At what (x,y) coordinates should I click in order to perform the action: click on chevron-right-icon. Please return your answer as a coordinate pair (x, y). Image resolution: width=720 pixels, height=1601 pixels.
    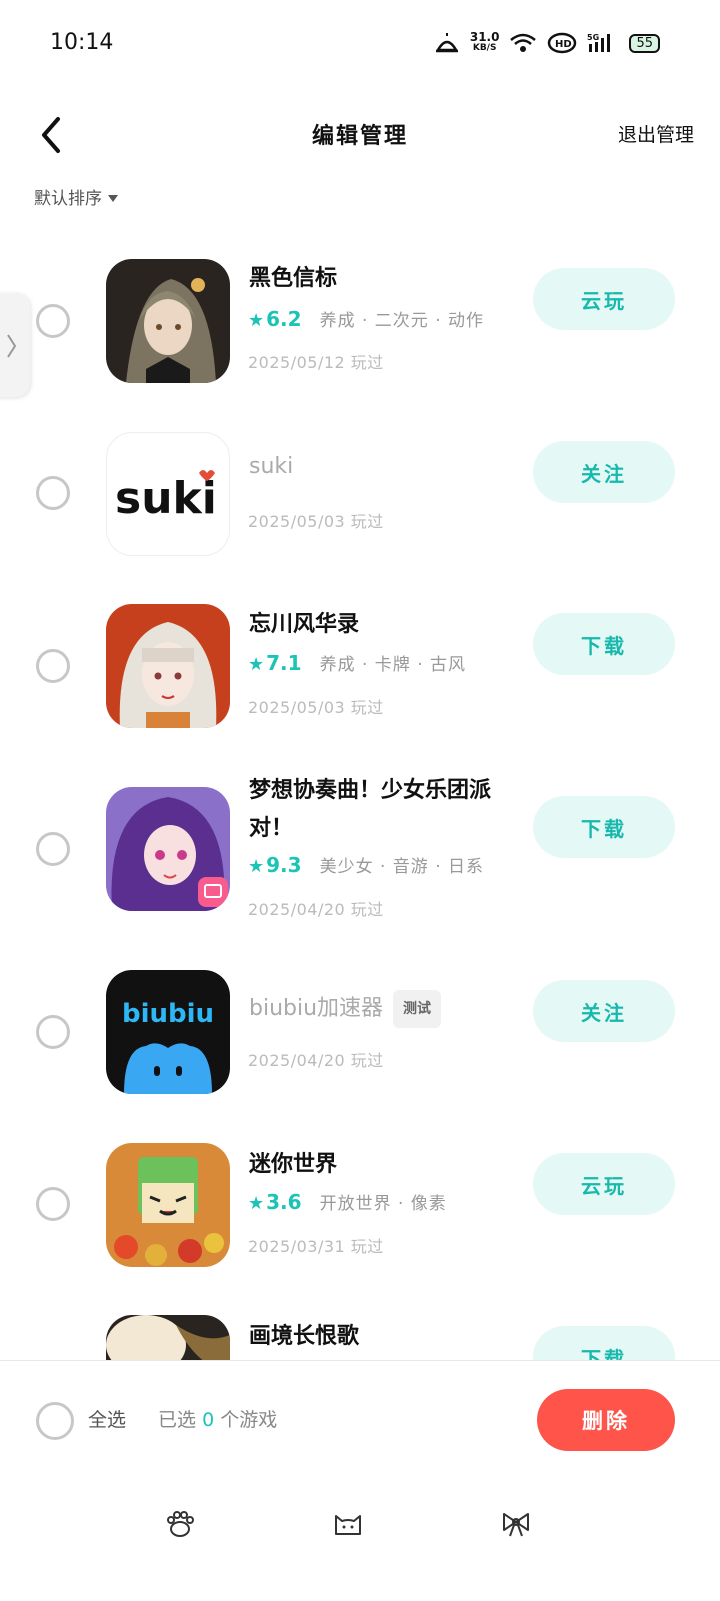
    Looking at the image, I should click on (12, 346).